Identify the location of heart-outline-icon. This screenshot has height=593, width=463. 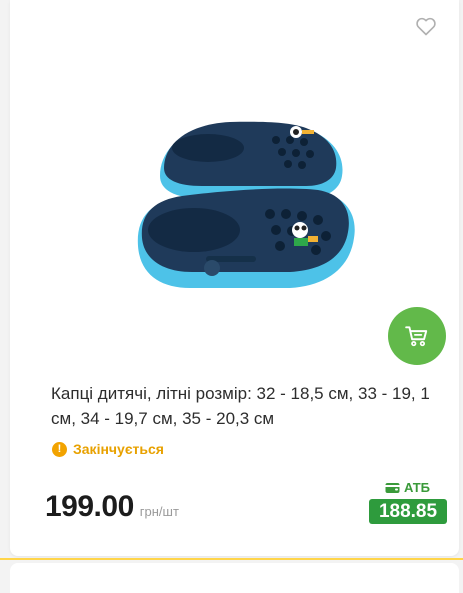
(426, 26).